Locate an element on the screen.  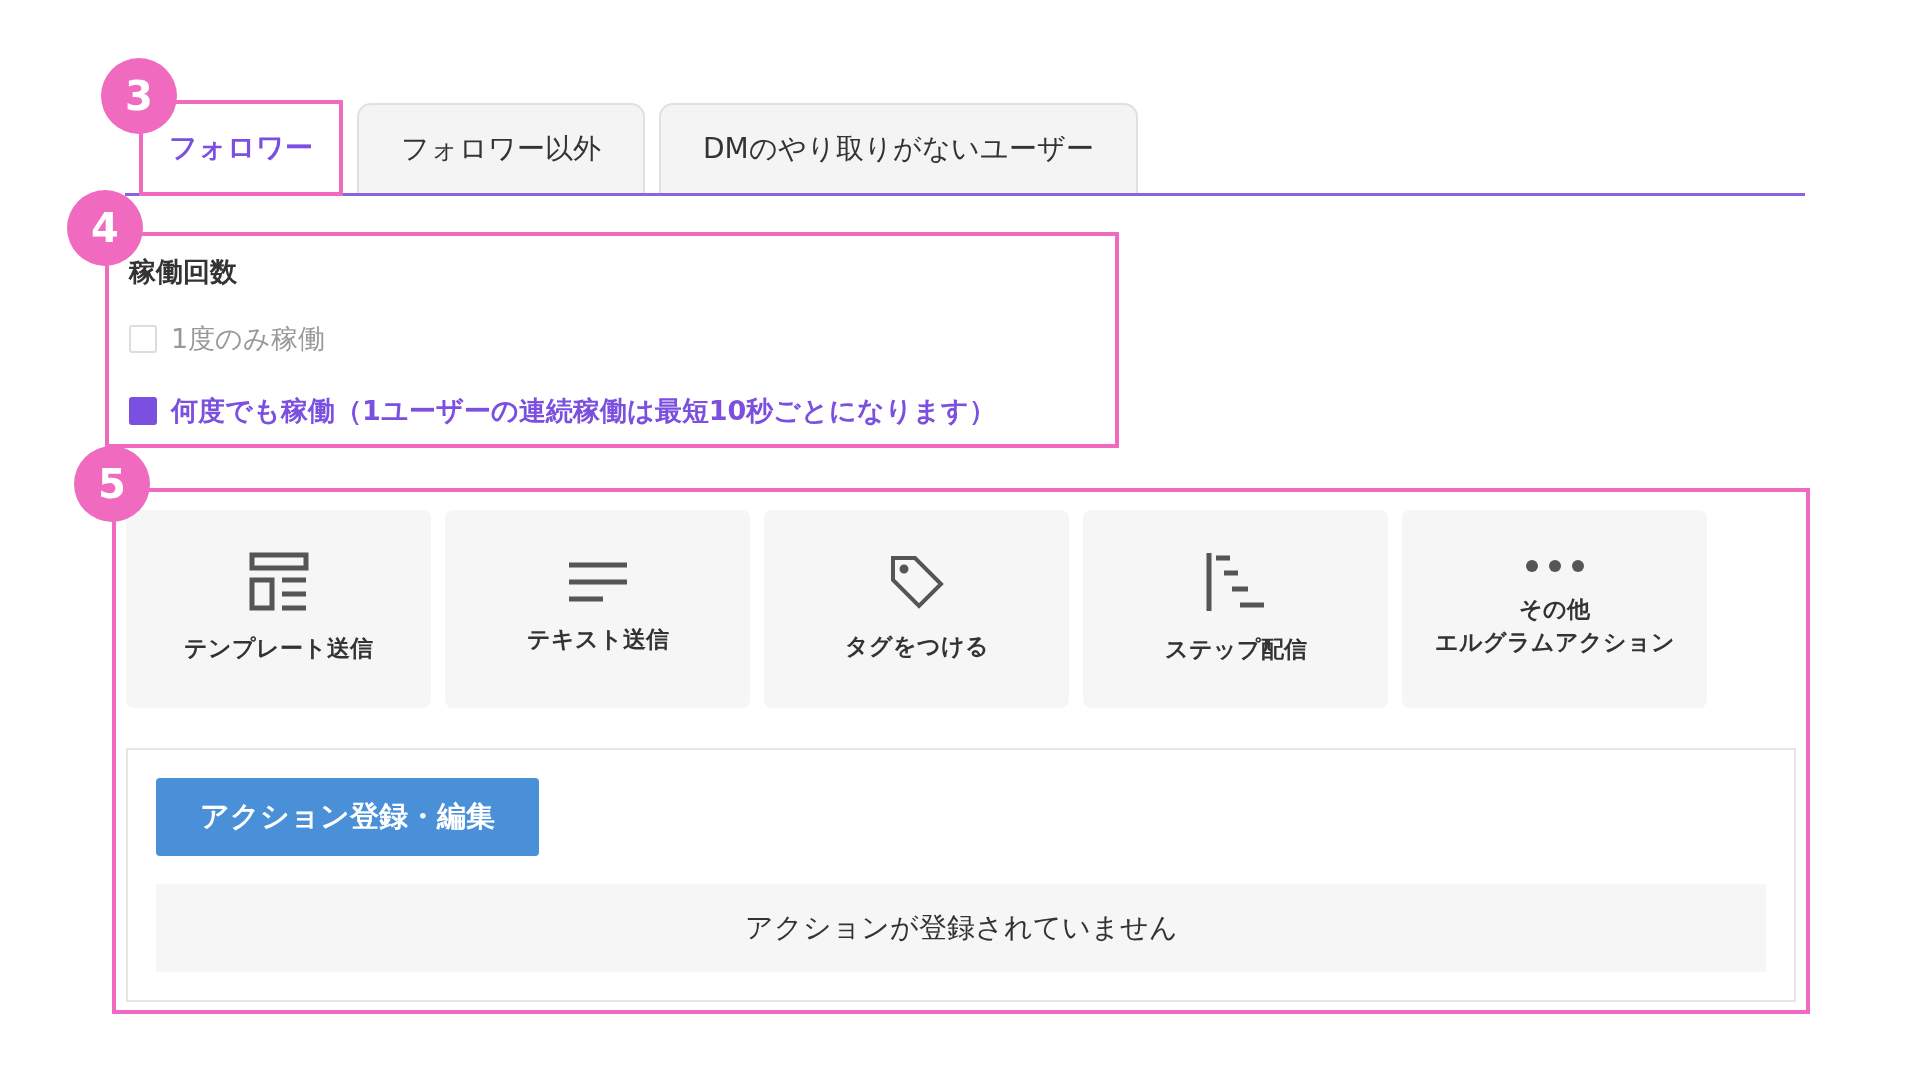
action-tile: タグをつける is located at coordinates (916, 609).